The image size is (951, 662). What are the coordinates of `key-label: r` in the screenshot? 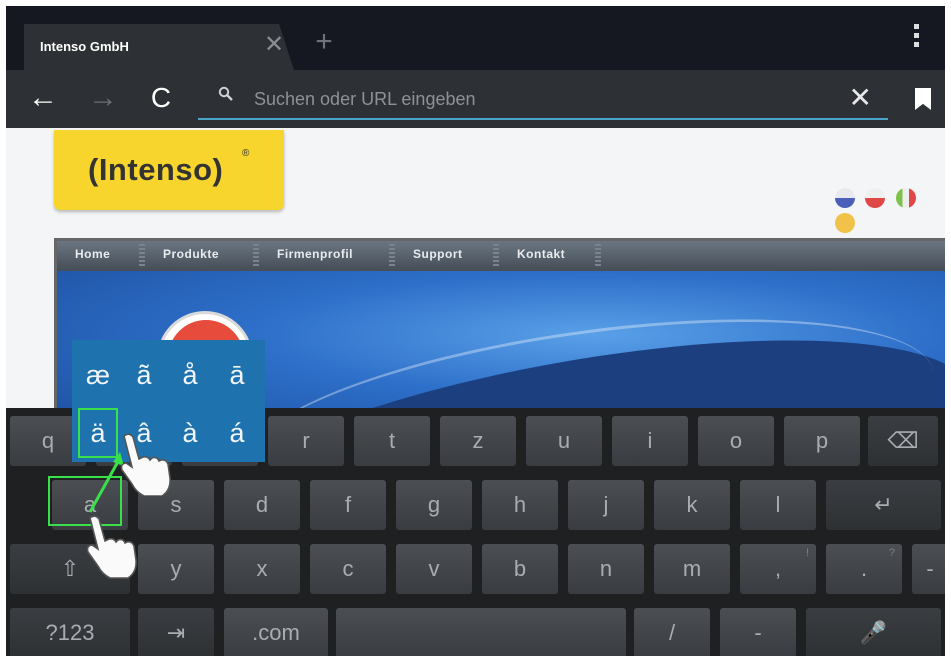 It's located at (306, 440).